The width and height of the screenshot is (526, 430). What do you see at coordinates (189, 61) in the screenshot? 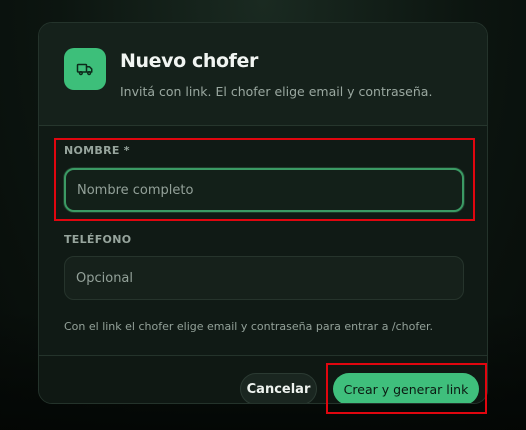
I see `dialog-title: Nuevo chofer` at bounding box center [189, 61].